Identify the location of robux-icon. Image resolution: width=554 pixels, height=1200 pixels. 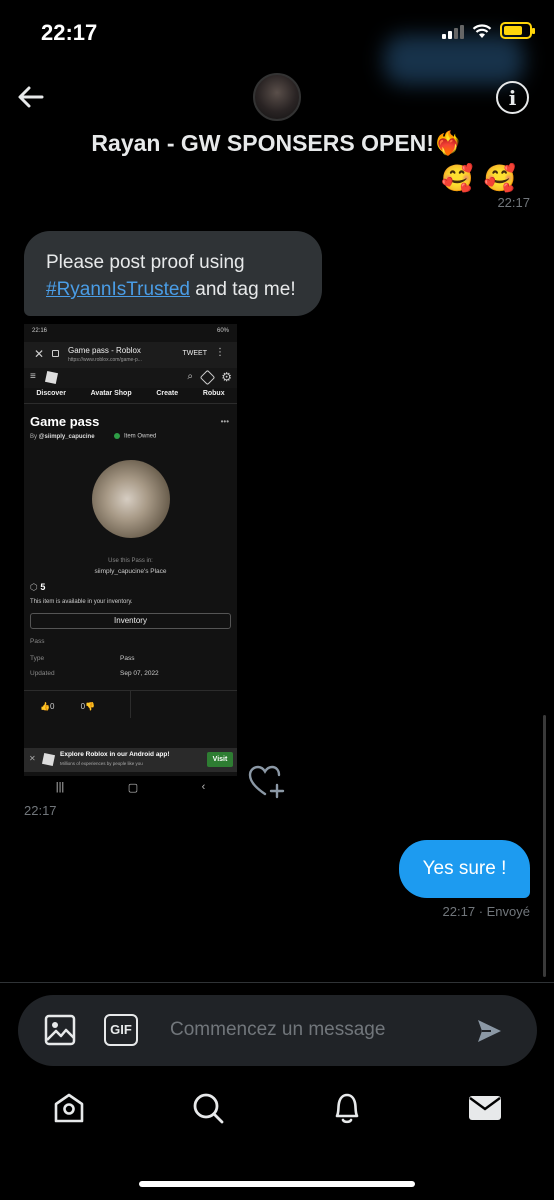
(207, 377).